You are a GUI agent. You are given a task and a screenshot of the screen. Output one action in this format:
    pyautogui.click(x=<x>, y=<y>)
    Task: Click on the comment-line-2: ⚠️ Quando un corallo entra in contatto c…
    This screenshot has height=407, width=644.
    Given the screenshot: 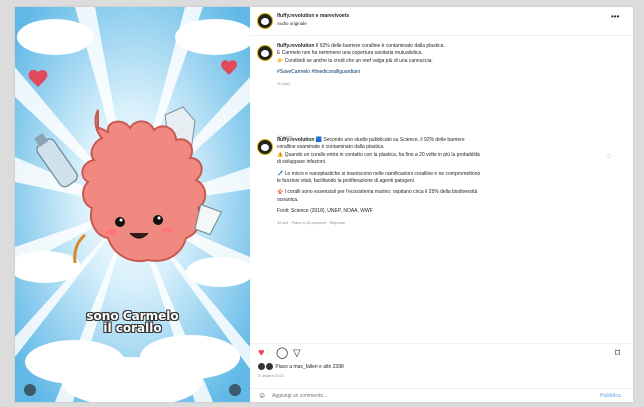 What is the action you would take?
    pyautogui.click(x=378, y=158)
    